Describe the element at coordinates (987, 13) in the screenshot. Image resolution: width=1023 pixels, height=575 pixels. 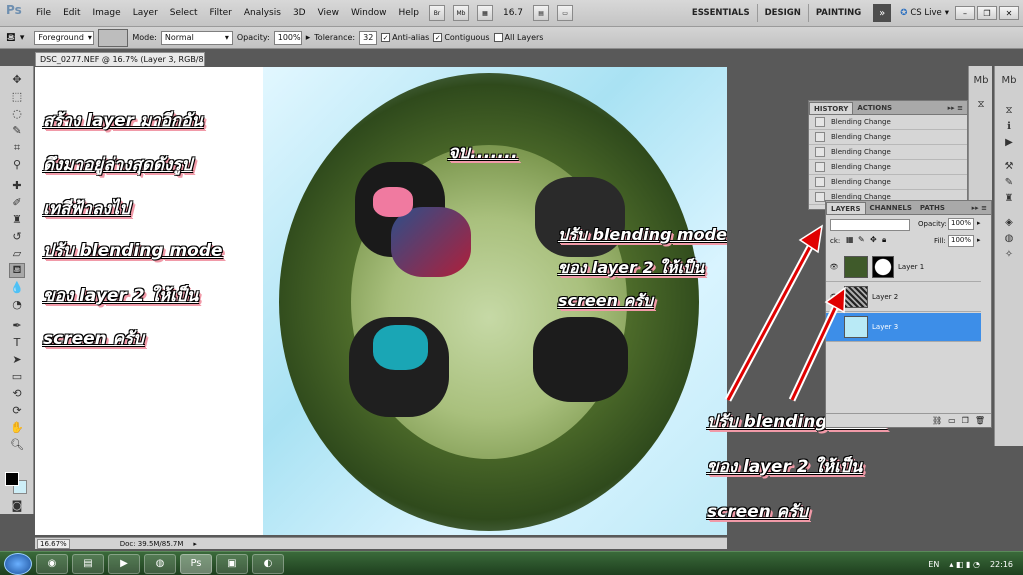
I see `restore-button: ❐` at that location.